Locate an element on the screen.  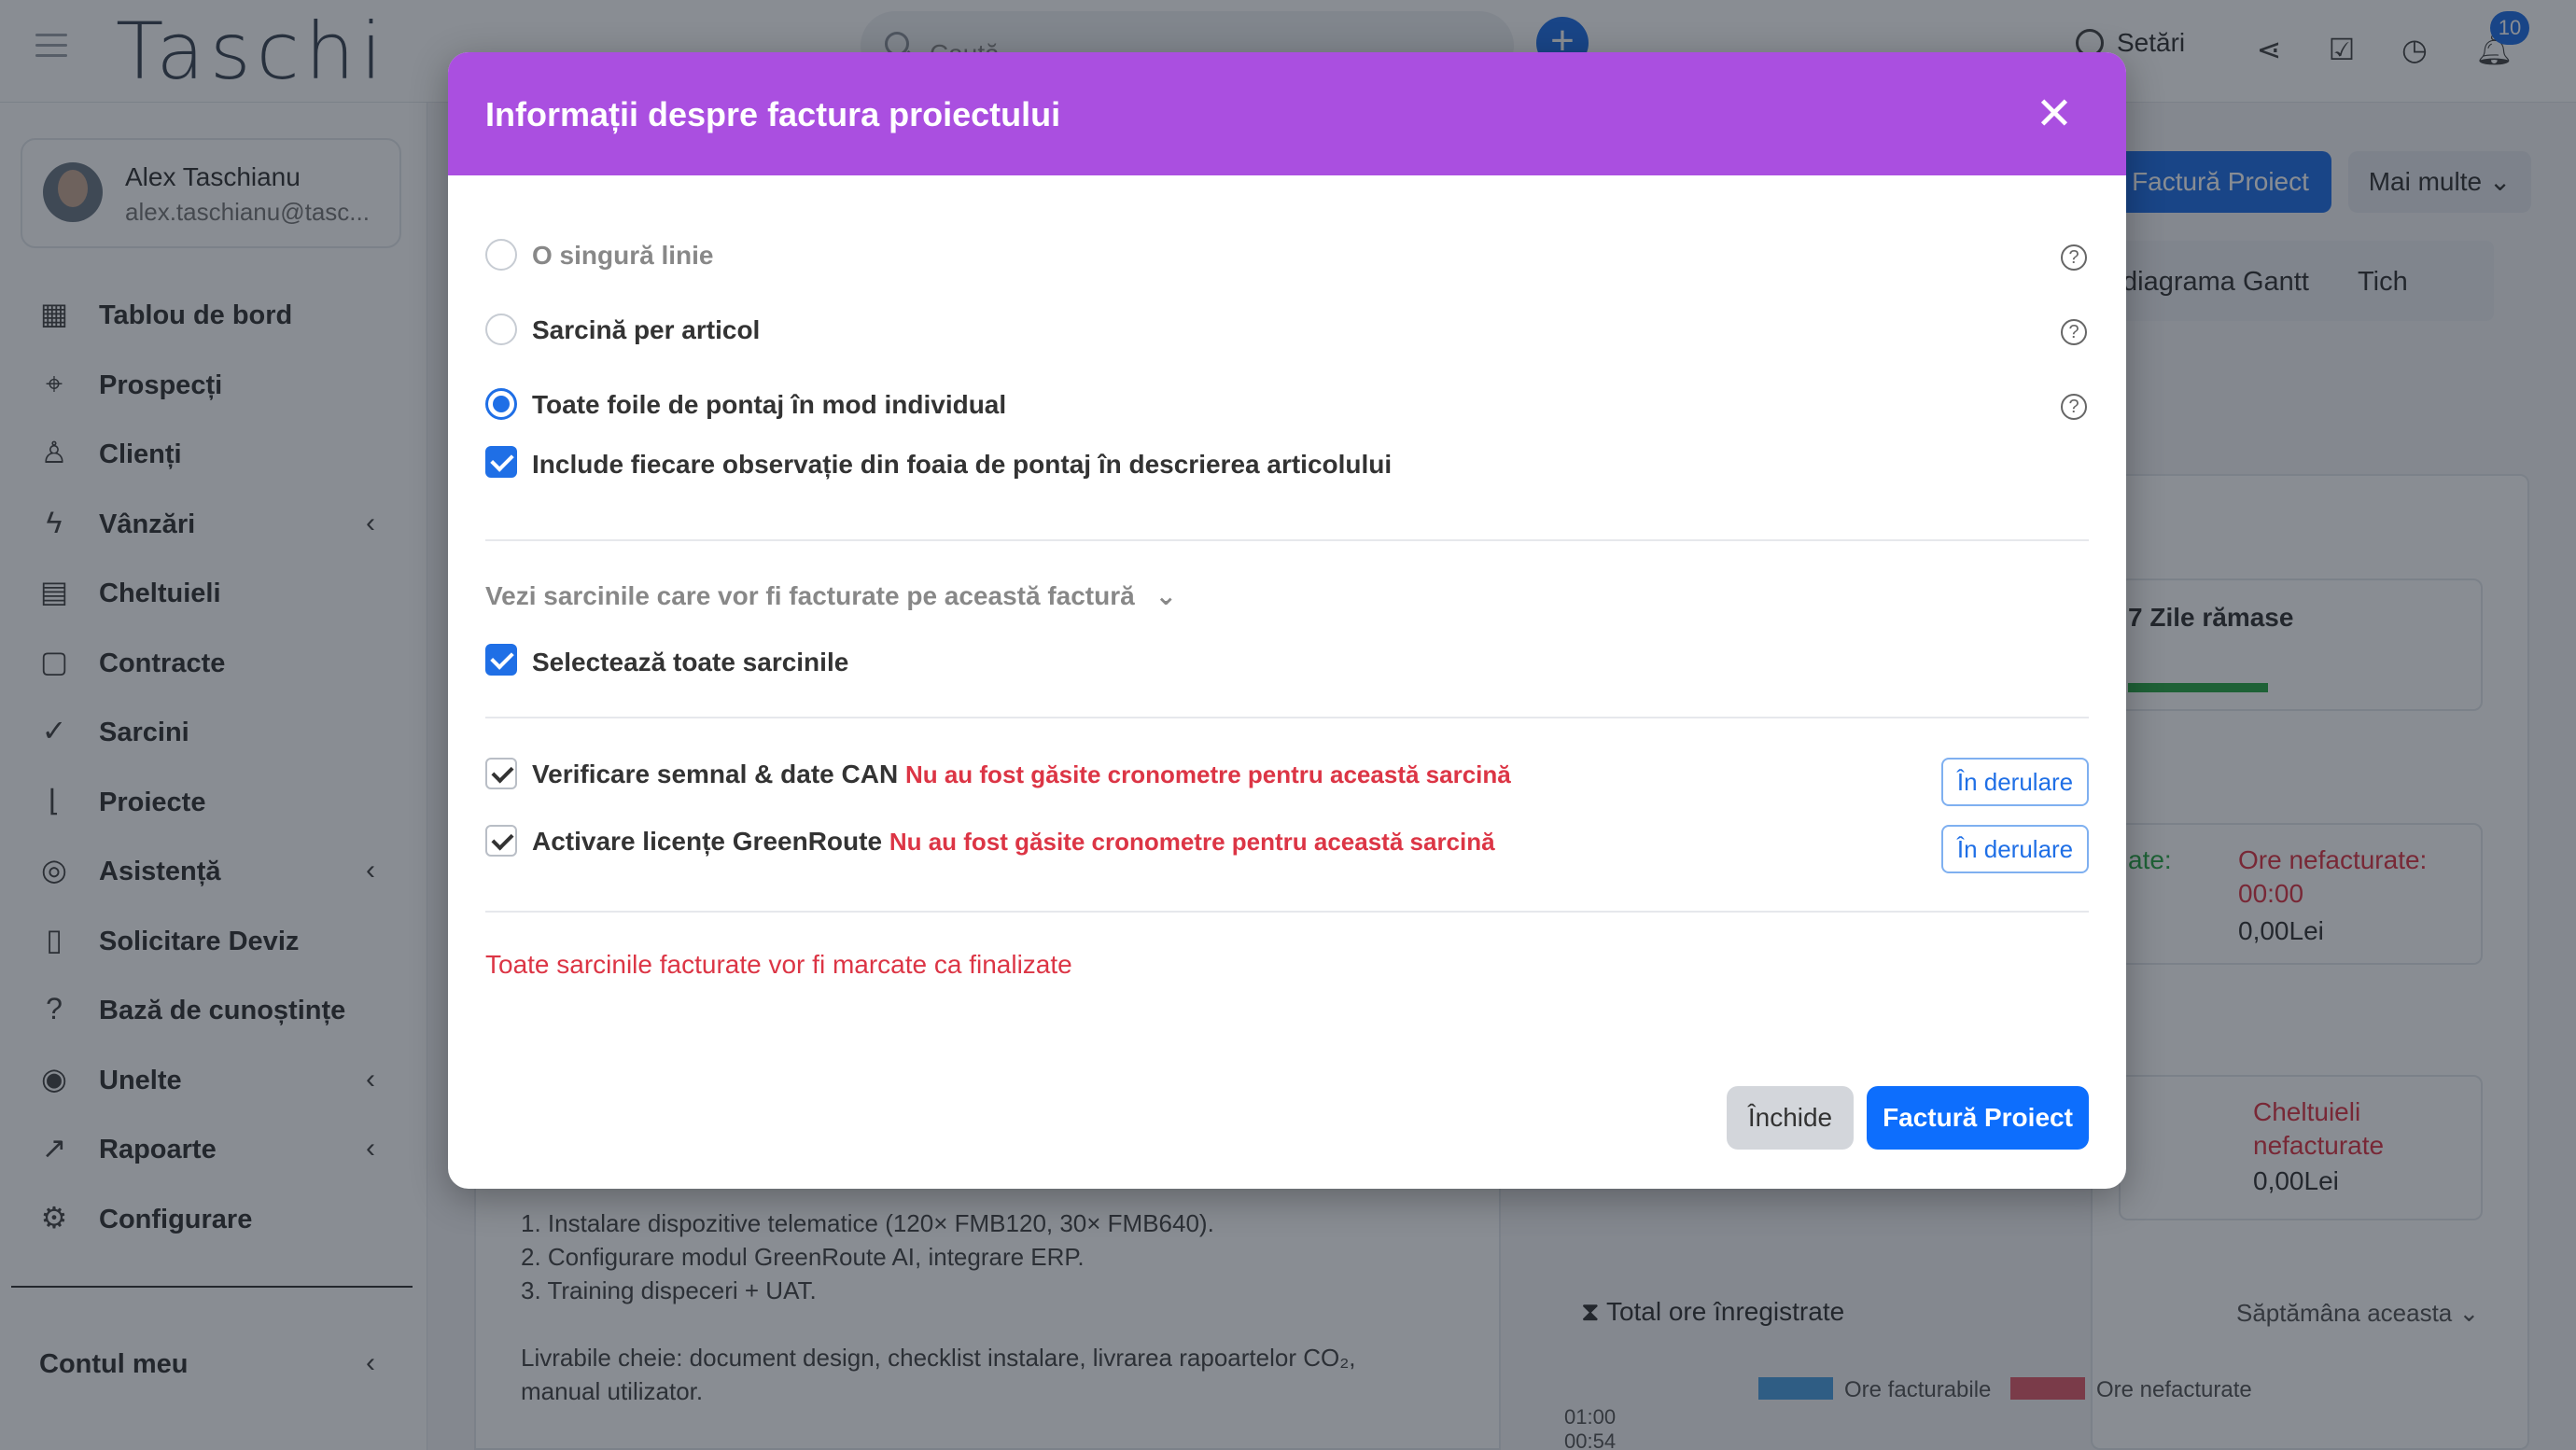
radio-single-line is located at coordinates (501, 255).